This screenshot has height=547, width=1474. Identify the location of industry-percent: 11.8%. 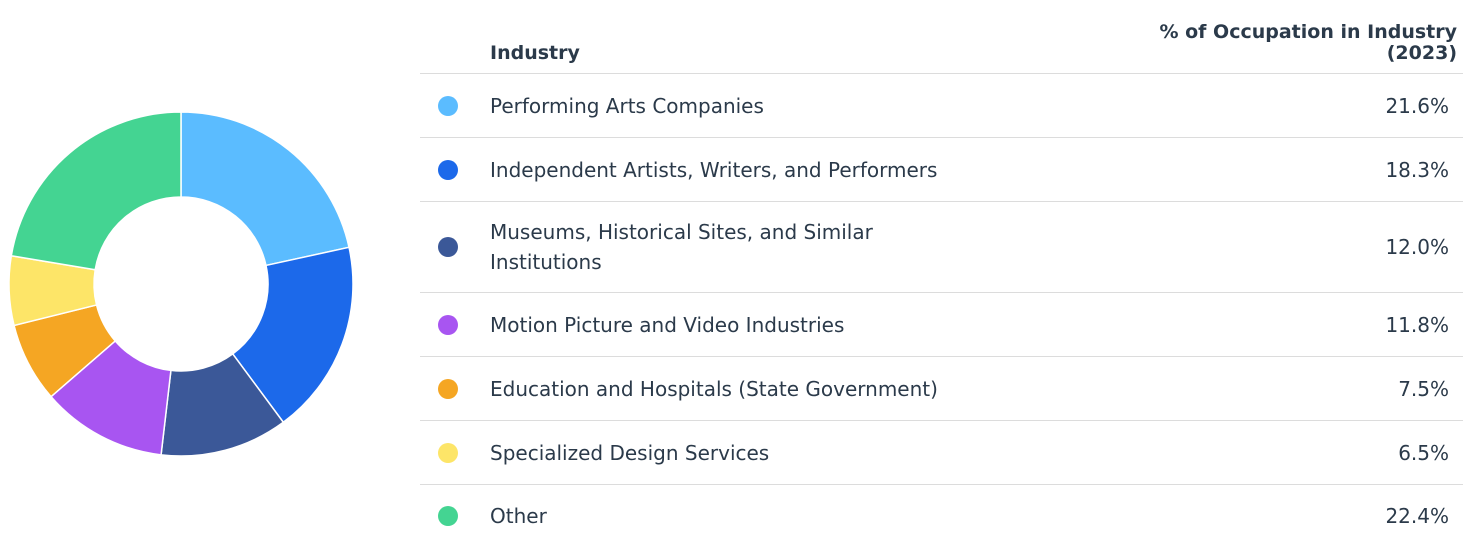
(1417, 324).